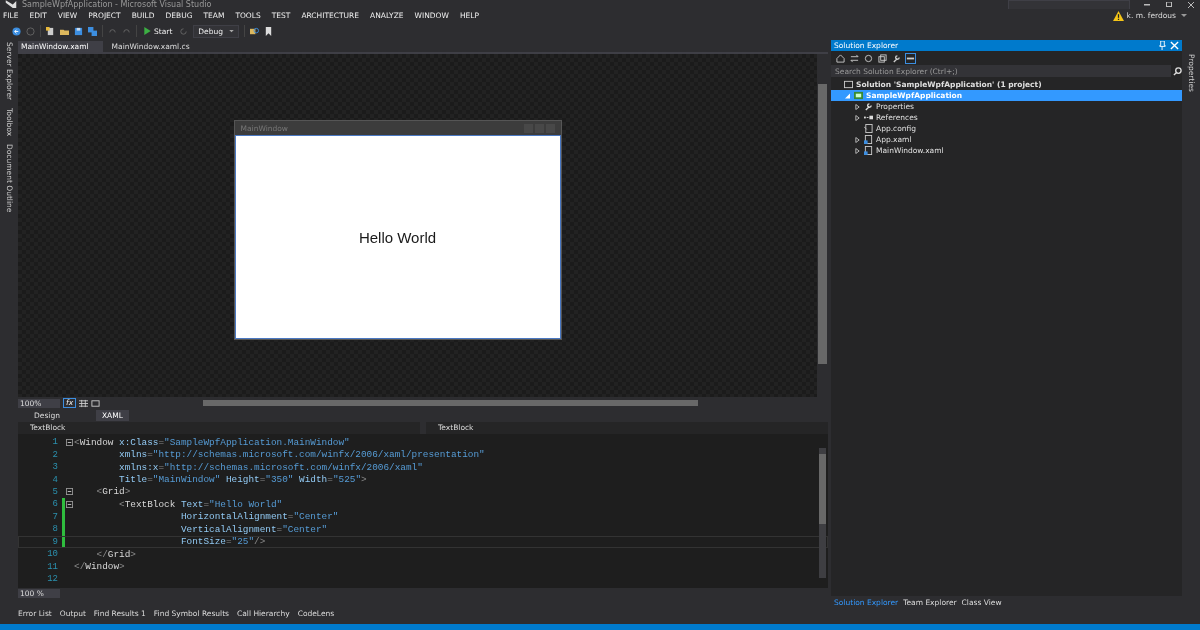  I want to click on search-icon, so click(1177, 71).